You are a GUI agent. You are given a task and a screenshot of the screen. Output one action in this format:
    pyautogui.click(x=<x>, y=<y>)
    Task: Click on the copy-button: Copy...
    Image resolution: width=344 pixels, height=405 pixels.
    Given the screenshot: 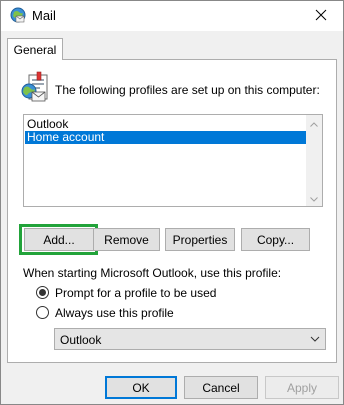 What is the action you would take?
    pyautogui.click(x=275, y=239)
    